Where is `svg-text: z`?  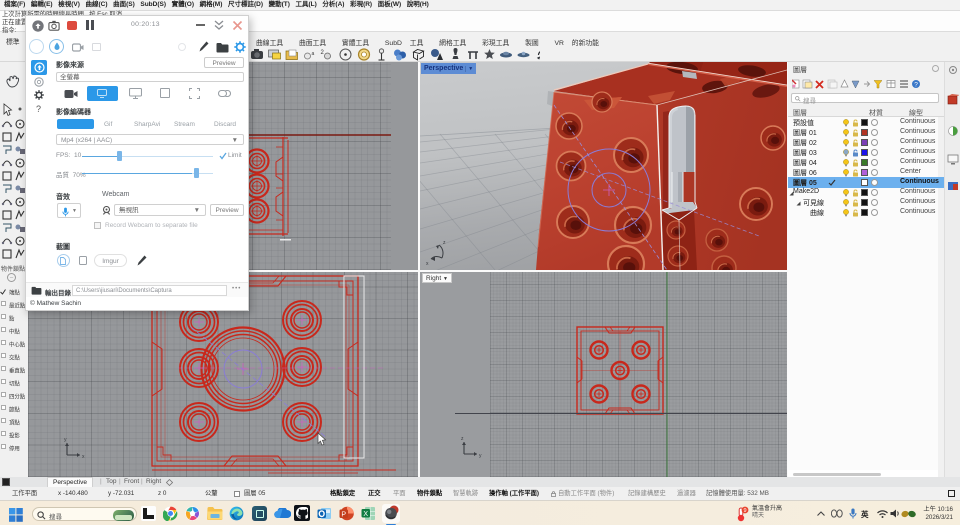 svg-text: z is located at coordinates (462, 439).